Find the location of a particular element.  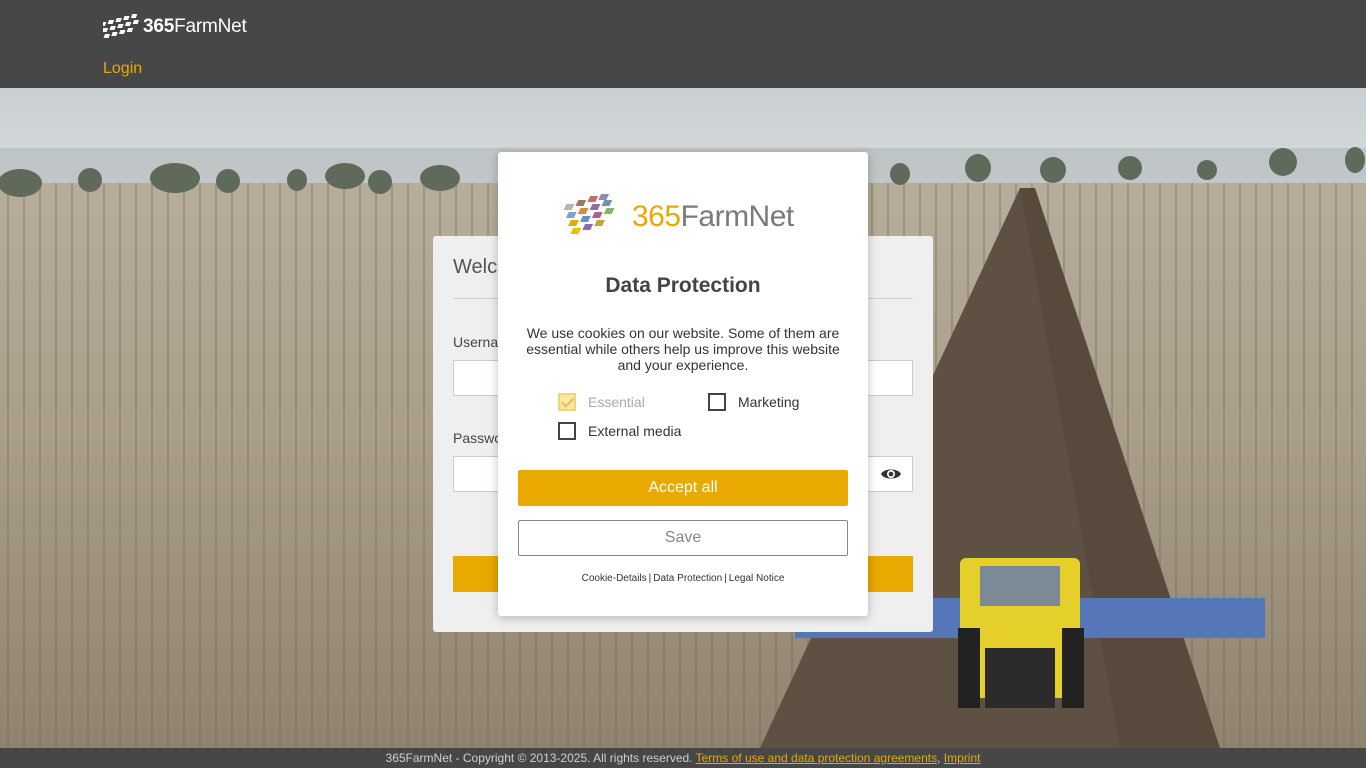

accept-all-button: Accept all is located at coordinates (683, 488).